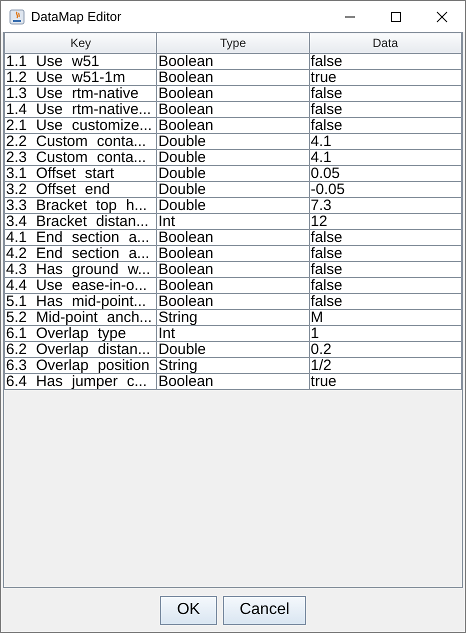  Describe the element at coordinates (76, 16) in the screenshot. I see `window-title: DataMap Editor` at that location.